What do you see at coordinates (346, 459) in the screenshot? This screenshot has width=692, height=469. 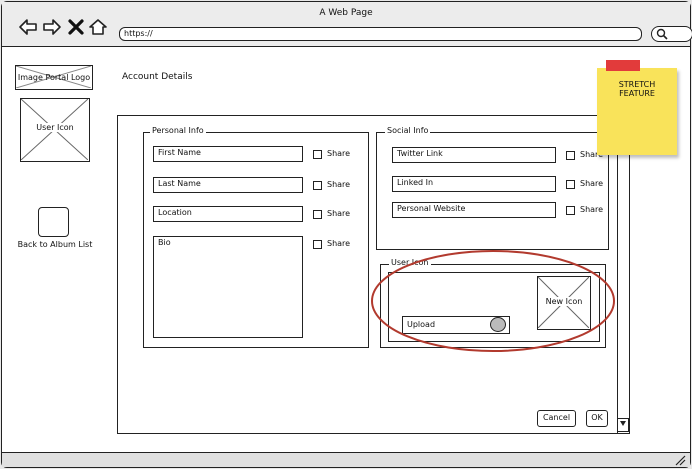 I see `status-bar` at bounding box center [346, 459].